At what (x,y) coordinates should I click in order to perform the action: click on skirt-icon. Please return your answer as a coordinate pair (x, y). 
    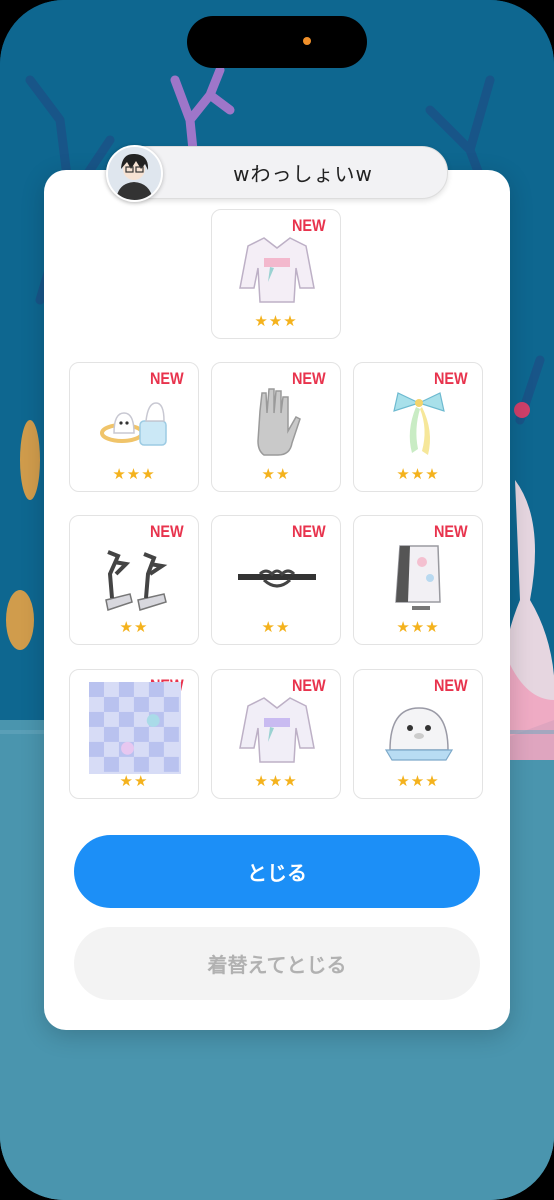
    Looking at the image, I should click on (418, 577).